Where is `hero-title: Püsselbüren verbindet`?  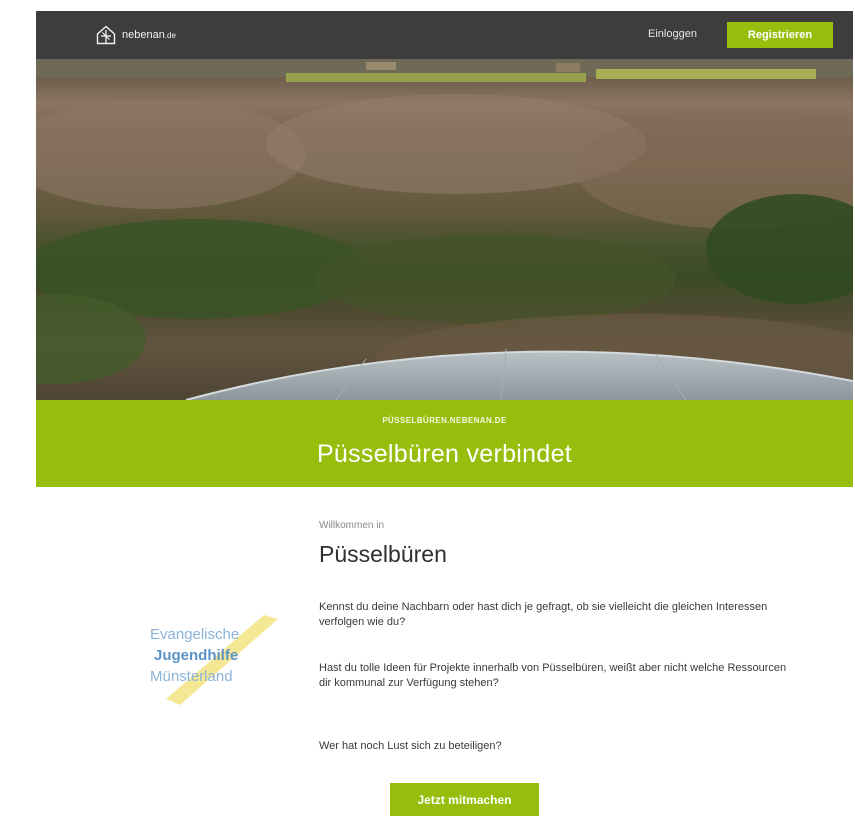 hero-title: Püsselbüren verbindet is located at coordinates (444, 454).